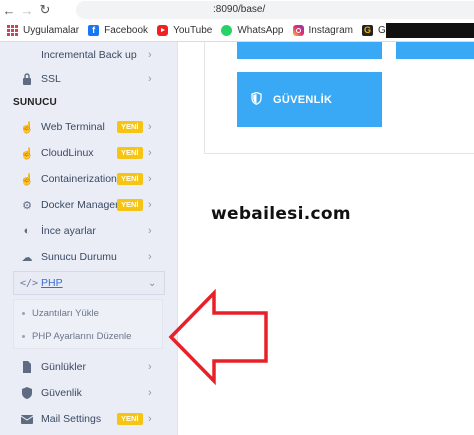 The height and width of the screenshot is (435, 474). What do you see at coordinates (281, 214) in the screenshot?
I see `watermark-text: webailesi.com` at bounding box center [281, 214].